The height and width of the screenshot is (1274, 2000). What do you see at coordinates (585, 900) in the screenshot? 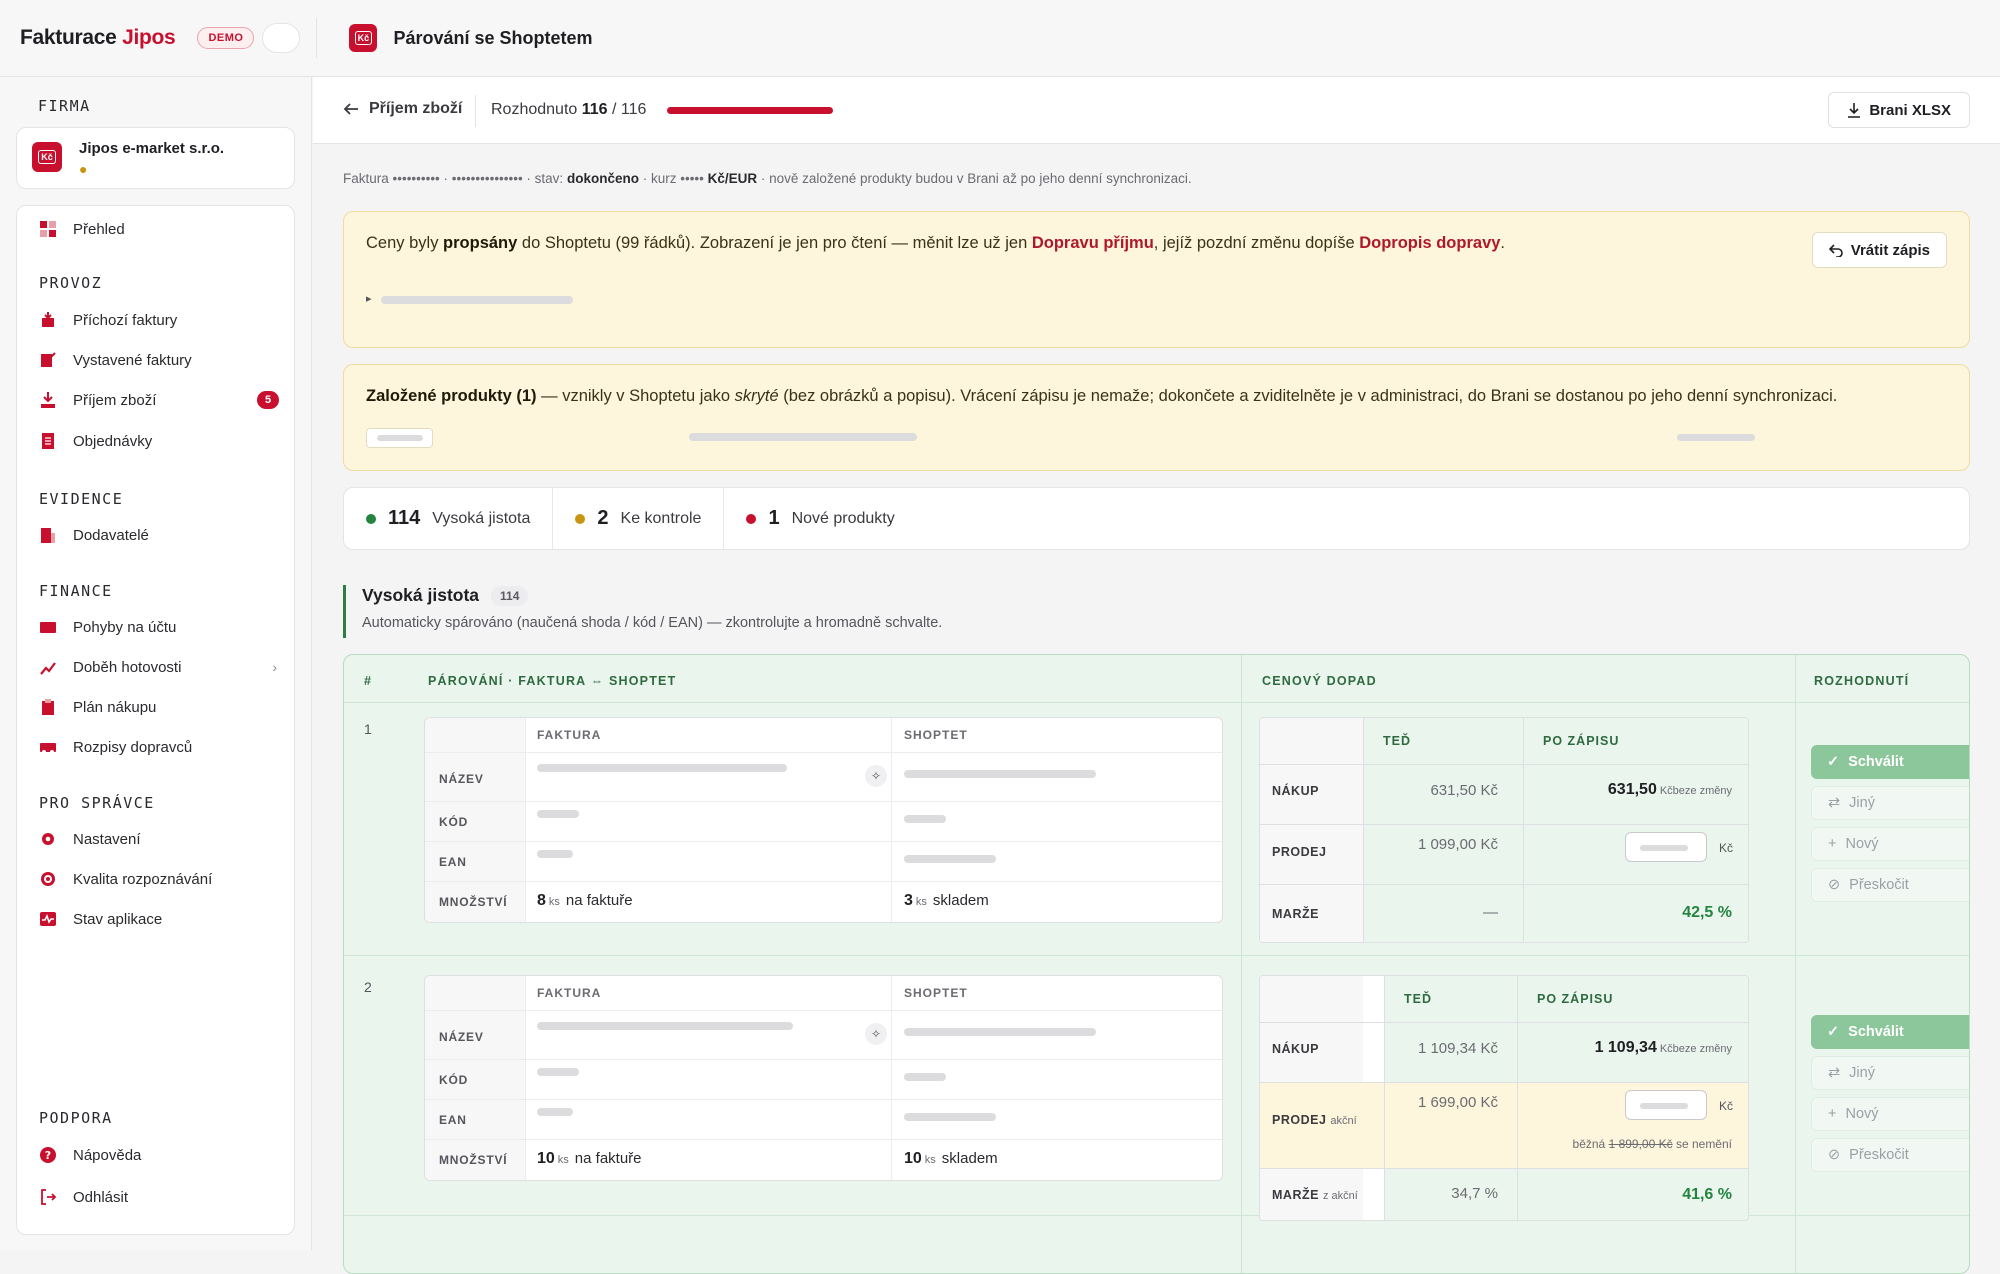
I see `invoice-quantity: 8 ks na faktuře` at bounding box center [585, 900].